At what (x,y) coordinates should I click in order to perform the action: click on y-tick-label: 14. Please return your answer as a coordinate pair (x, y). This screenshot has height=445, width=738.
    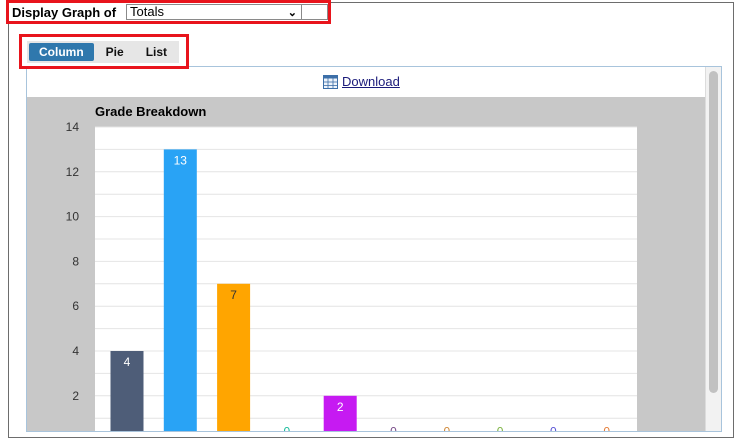
    Looking at the image, I should click on (73, 127).